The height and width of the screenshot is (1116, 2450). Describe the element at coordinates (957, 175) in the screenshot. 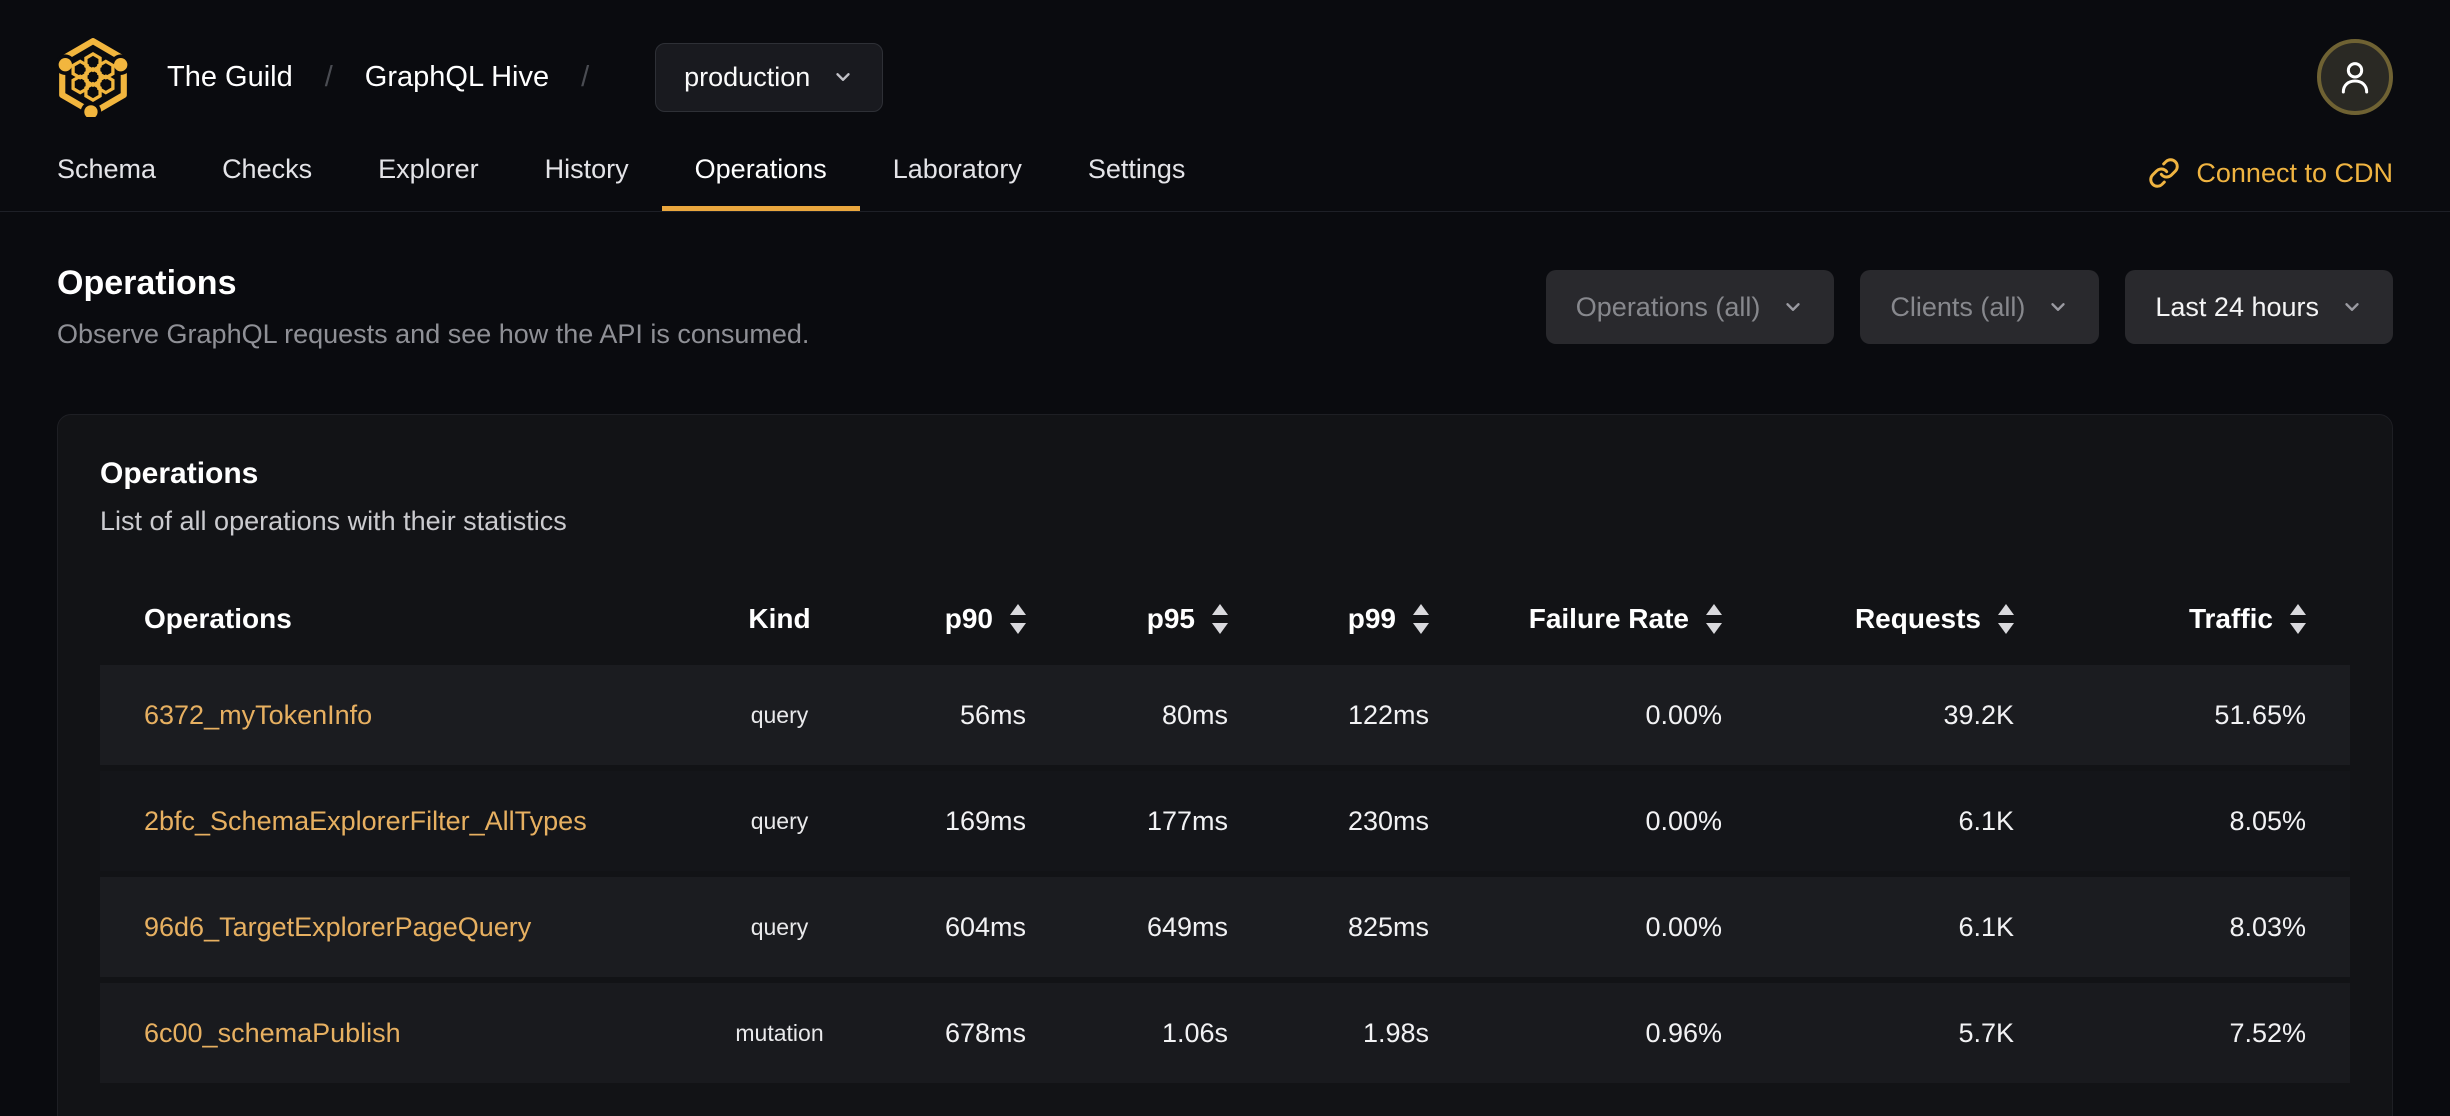

I see `tab-laboratory: Laboratory` at that location.